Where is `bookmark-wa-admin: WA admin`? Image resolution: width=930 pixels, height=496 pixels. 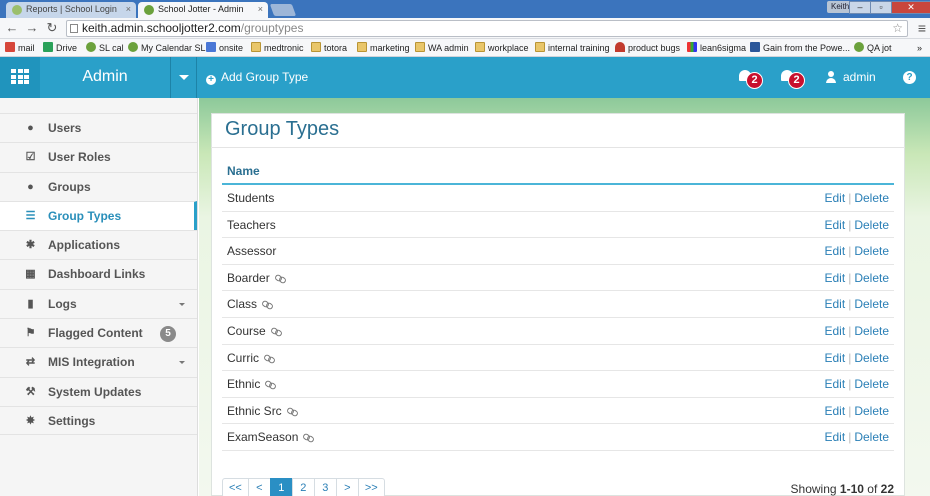 bookmark-wa-admin: WA admin is located at coordinates (442, 48).